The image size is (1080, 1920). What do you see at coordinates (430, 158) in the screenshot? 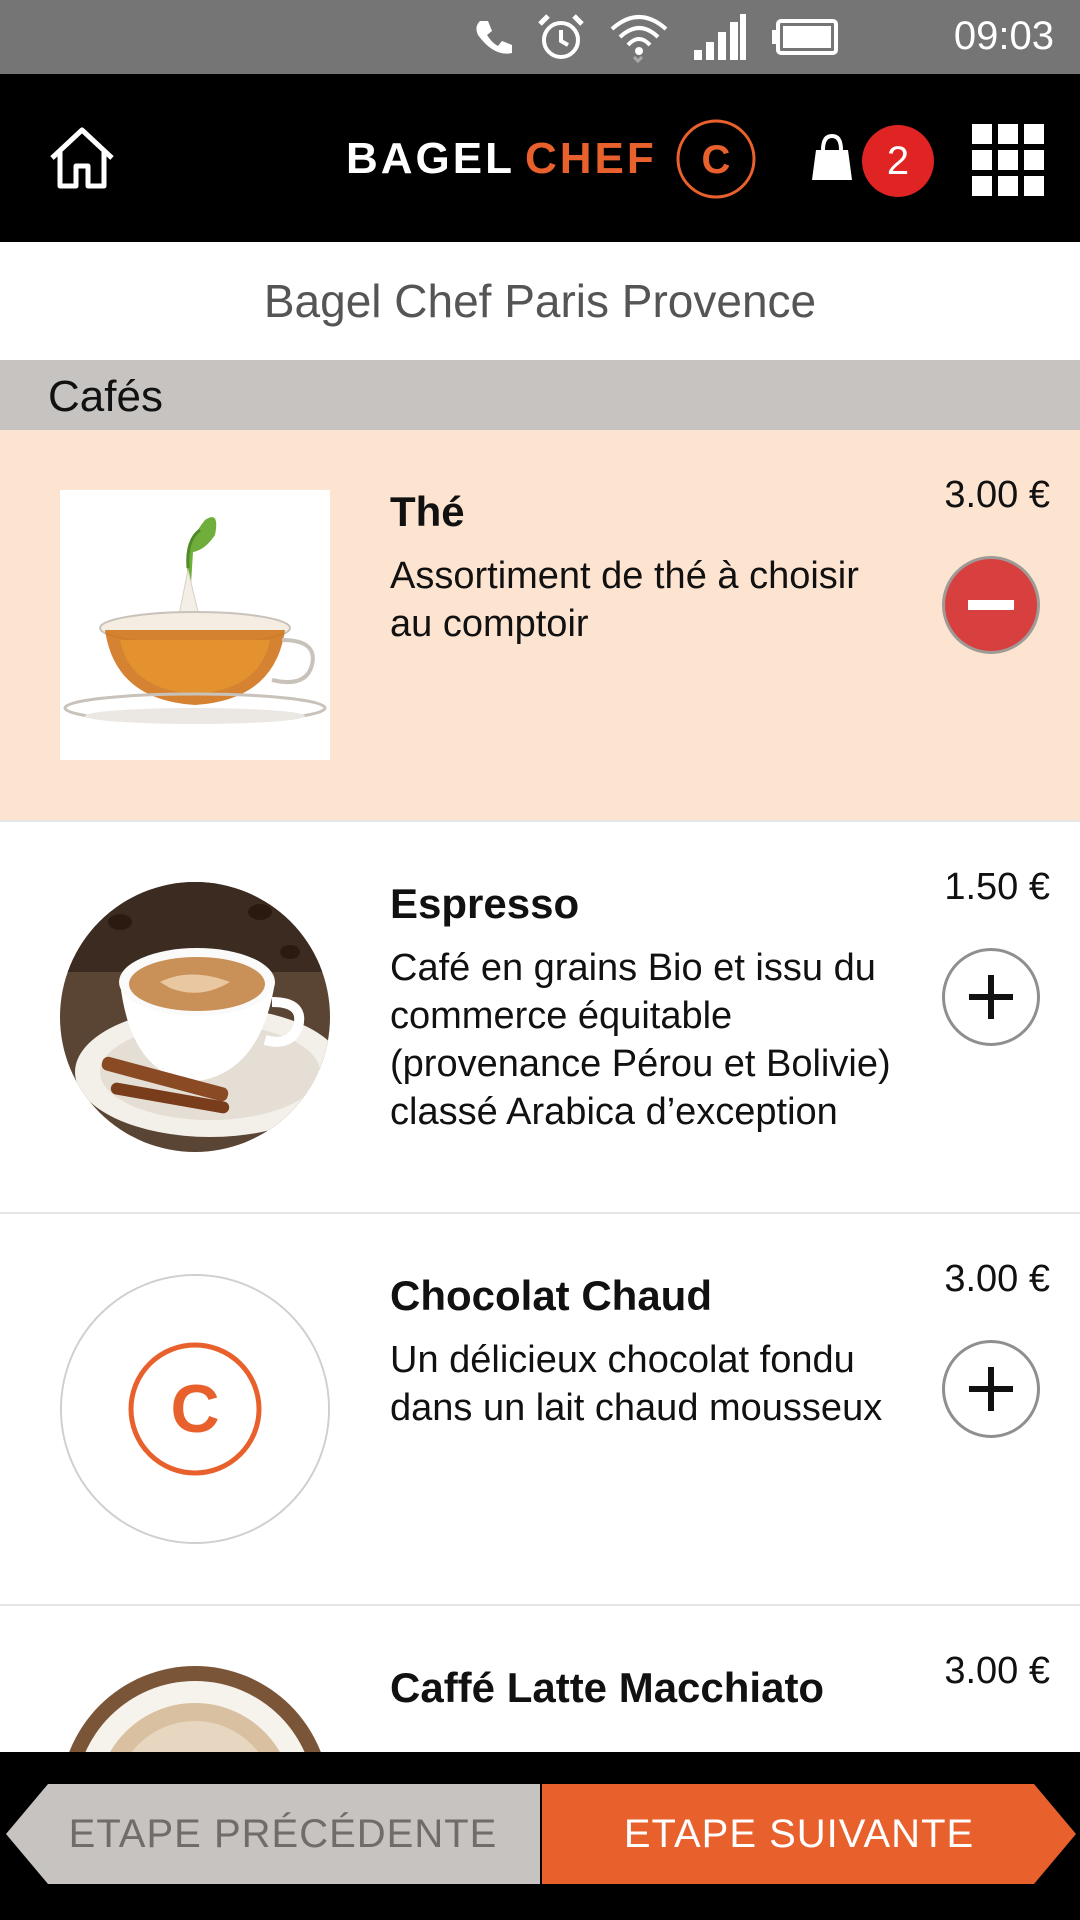
I see `logo-text-bagel: BAGEL` at bounding box center [430, 158].